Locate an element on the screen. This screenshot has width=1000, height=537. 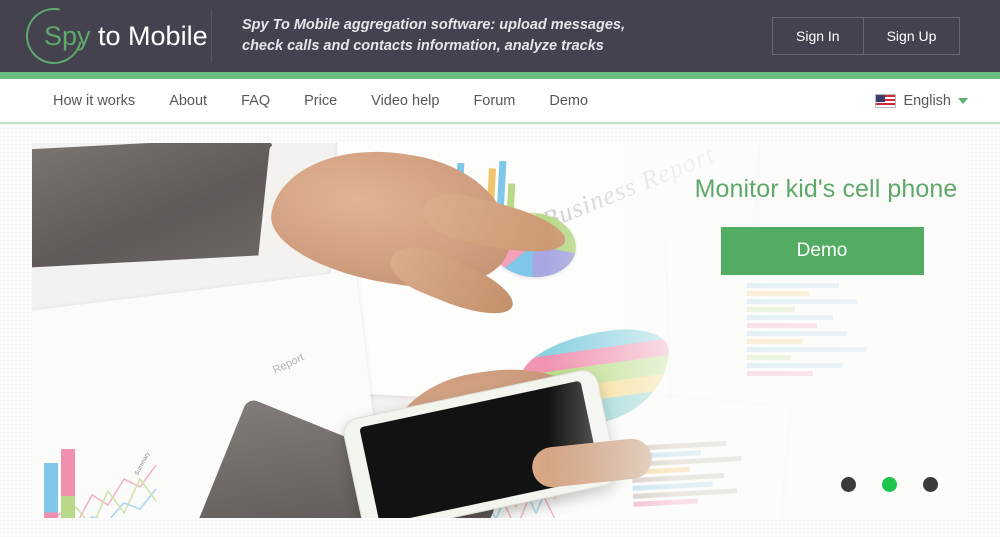
bar-chart-cluster is located at coordinates (59, 480).